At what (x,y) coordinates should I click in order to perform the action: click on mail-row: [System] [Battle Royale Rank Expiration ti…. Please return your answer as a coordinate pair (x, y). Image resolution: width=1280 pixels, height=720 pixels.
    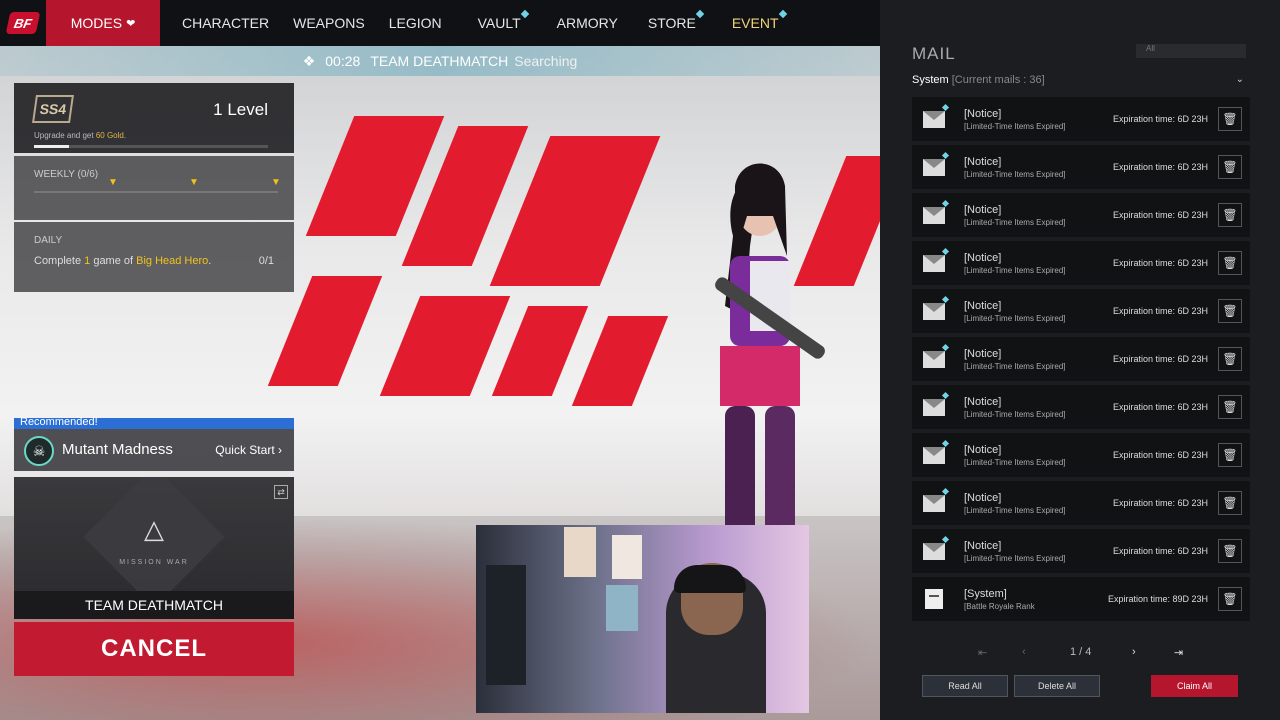
    Looking at the image, I should click on (1081, 599).